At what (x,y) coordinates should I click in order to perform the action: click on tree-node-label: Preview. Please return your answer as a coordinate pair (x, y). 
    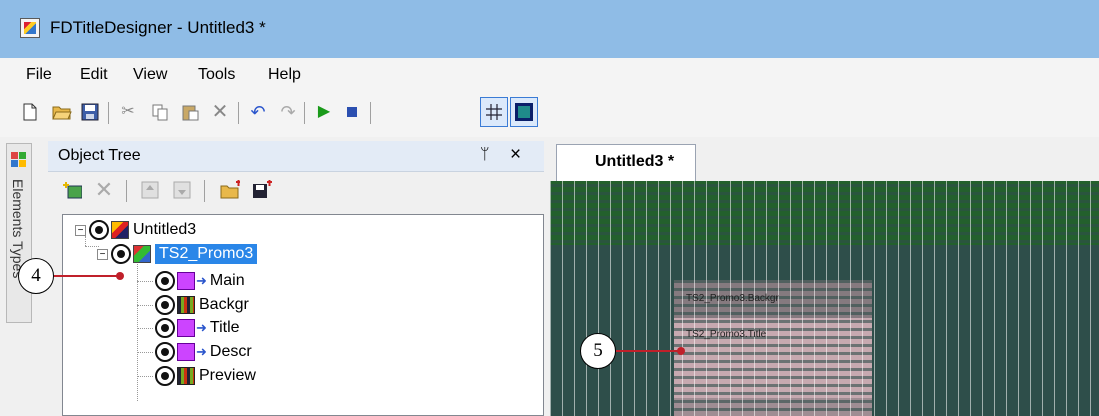
    Looking at the image, I should click on (227, 375).